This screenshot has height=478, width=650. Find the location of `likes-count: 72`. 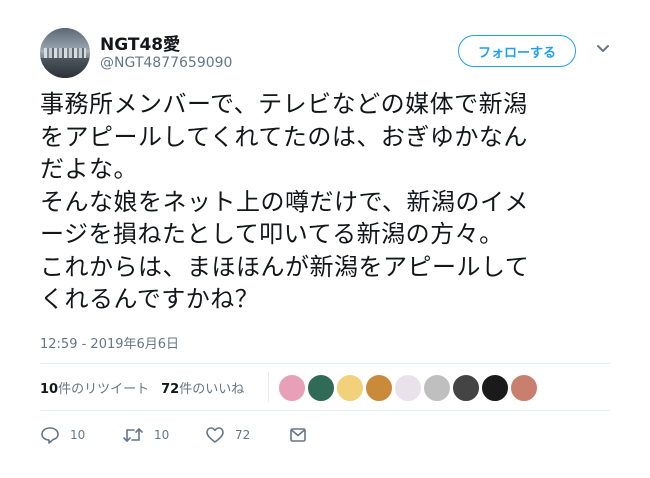

likes-count: 72 is located at coordinates (170, 389).